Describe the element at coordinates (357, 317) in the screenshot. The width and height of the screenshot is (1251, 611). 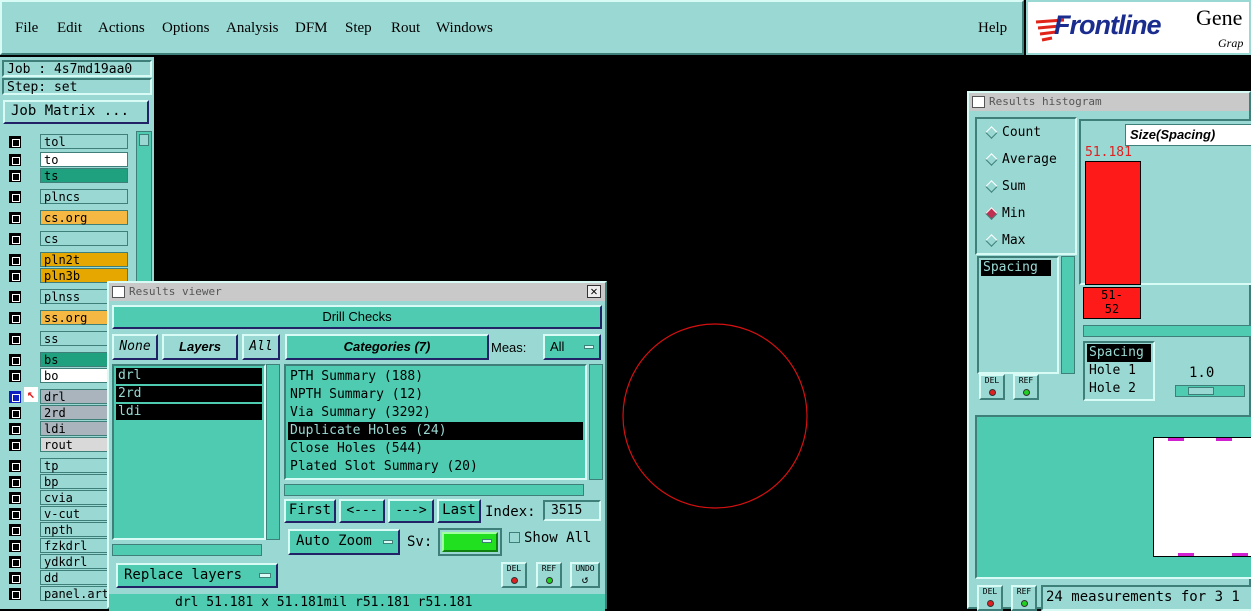
I see `drill-checks-header: Drill Checks` at that location.